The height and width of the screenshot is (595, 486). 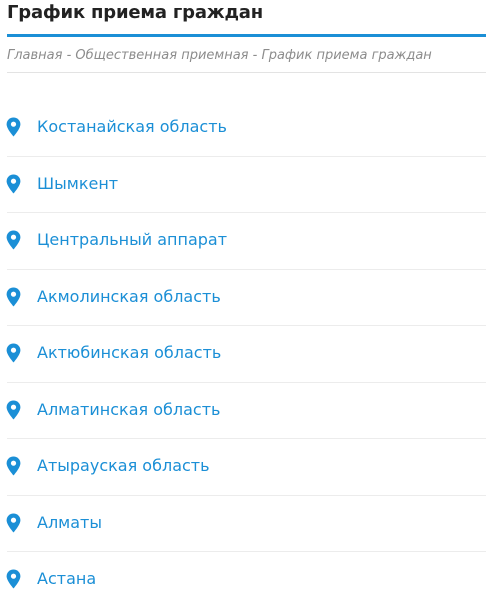 What do you see at coordinates (66, 578) in the screenshot?
I see `region-label: Астана` at bounding box center [66, 578].